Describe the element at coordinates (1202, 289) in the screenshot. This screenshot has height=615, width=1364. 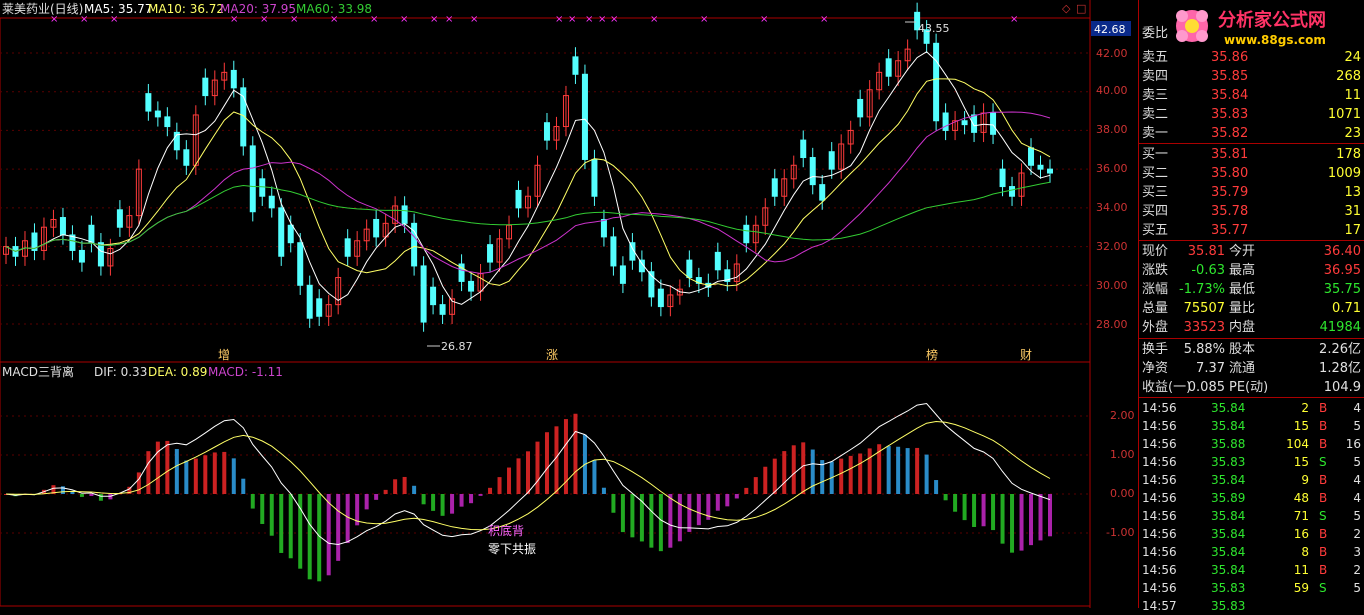
I see `quote-value: -1.73%` at that location.